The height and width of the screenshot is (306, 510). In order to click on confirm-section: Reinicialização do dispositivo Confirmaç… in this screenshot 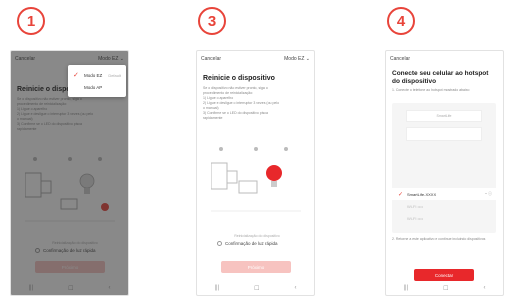, I will do `click(257, 240)`.